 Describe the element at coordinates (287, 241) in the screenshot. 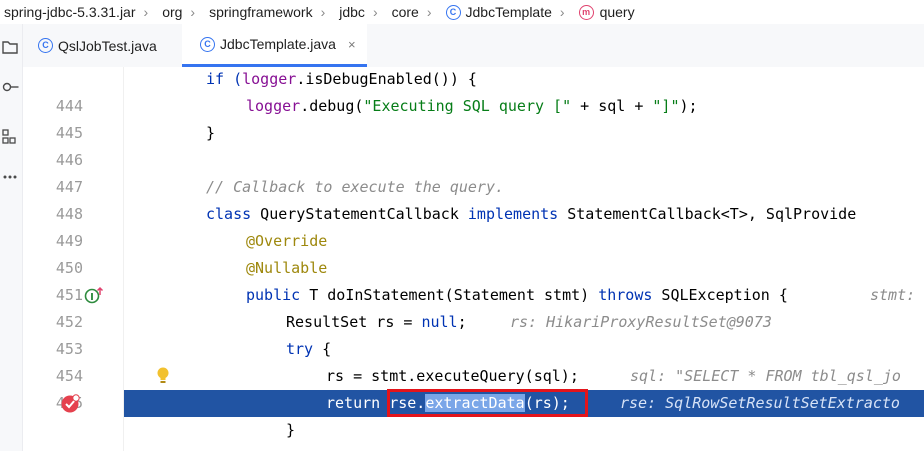

I see `code-annotation: @Override` at that location.